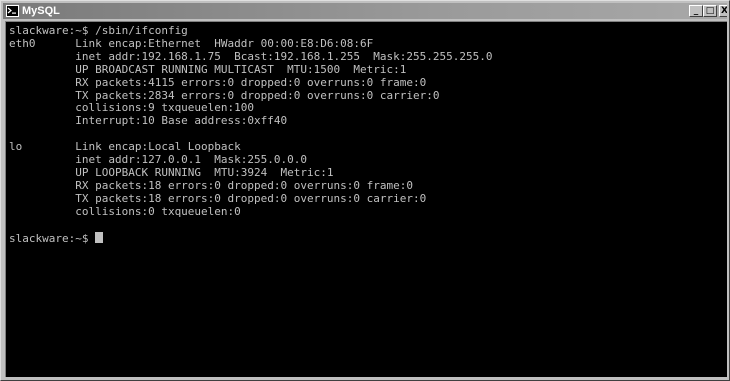 This screenshot has height=381, width=730. I want to click on terminal-line: inet addr:127.0.0.1 Mask:255.0.0.0, so click(158, 160).